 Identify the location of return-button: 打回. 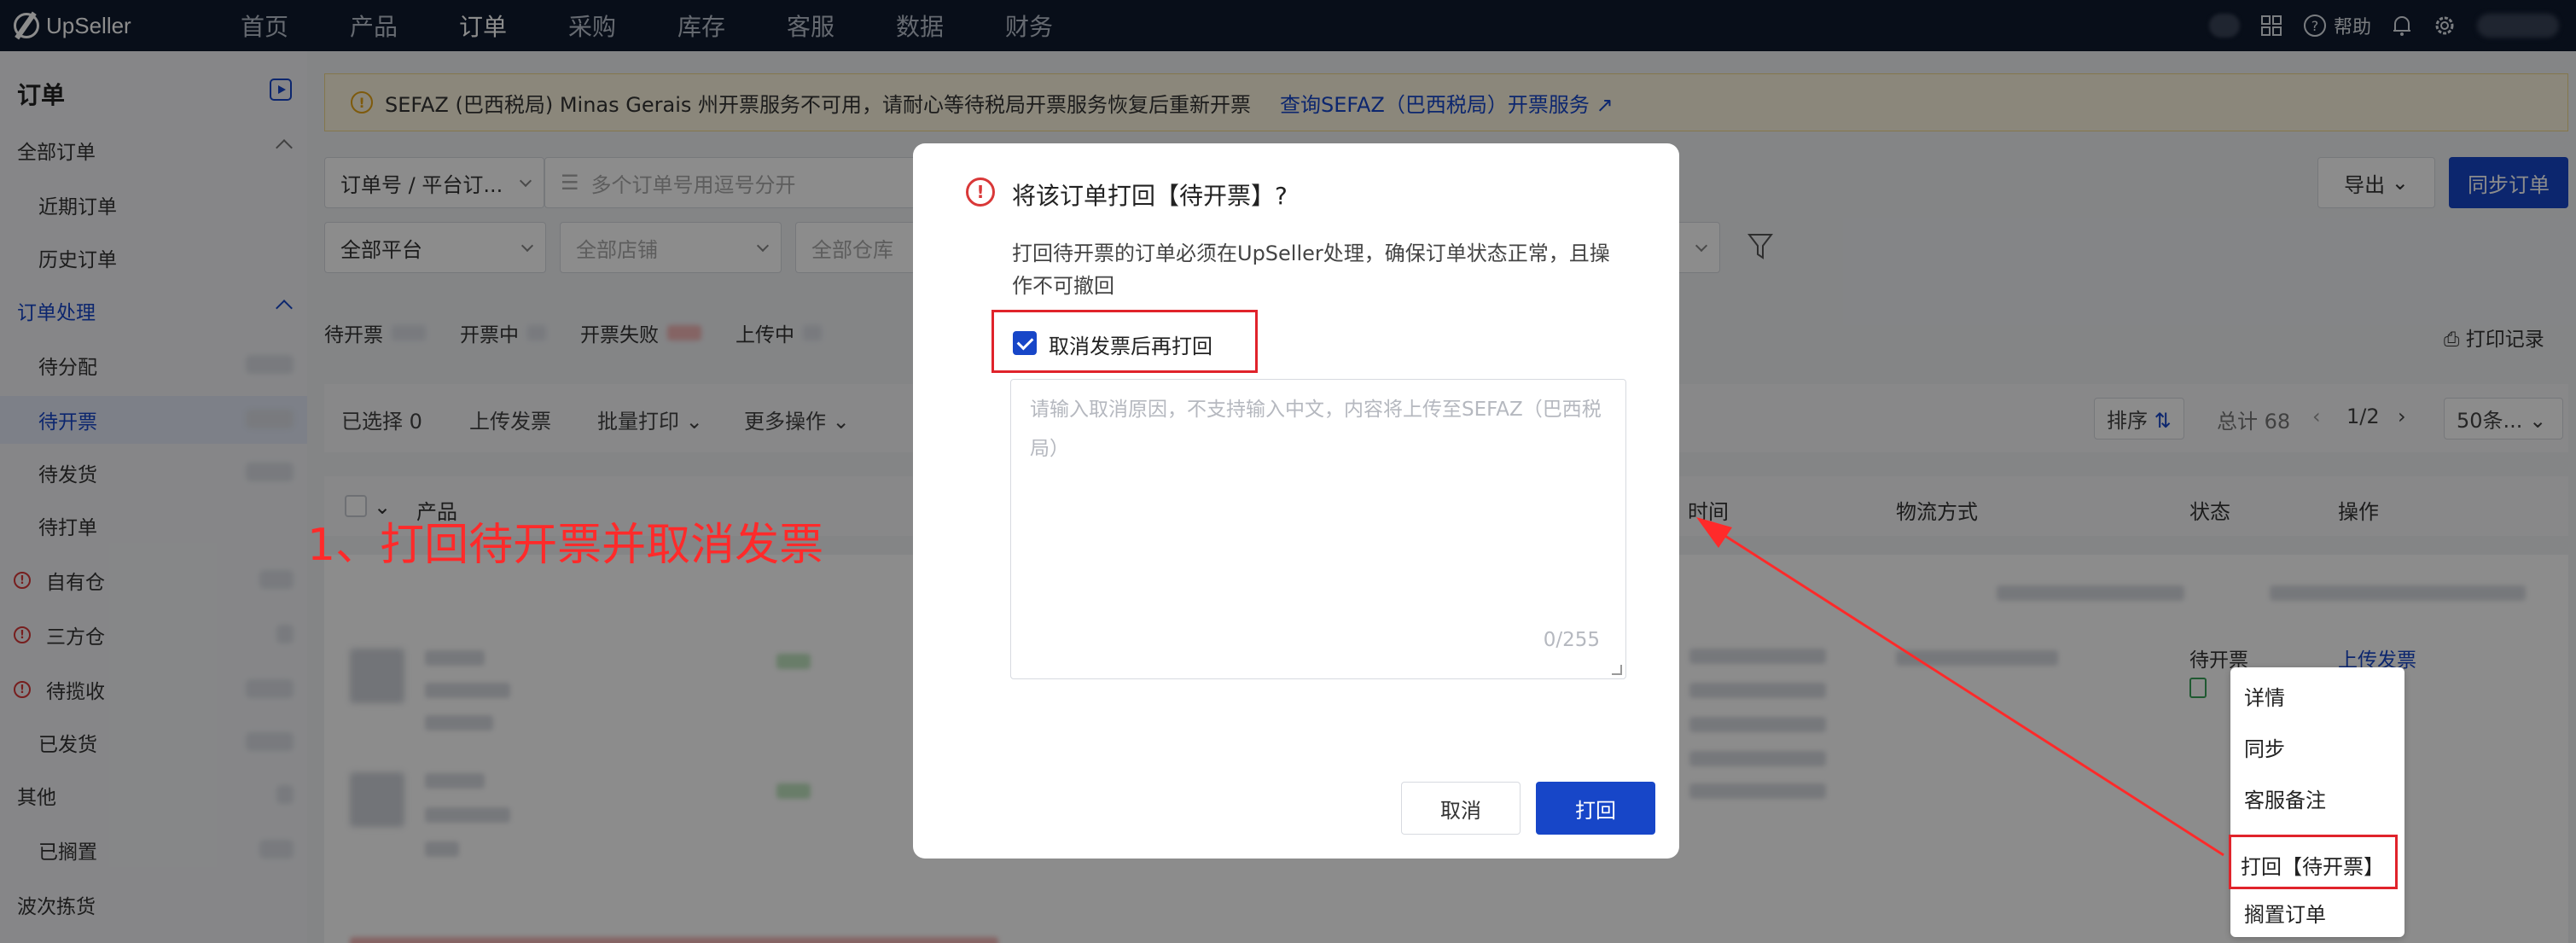
(1595, 808).